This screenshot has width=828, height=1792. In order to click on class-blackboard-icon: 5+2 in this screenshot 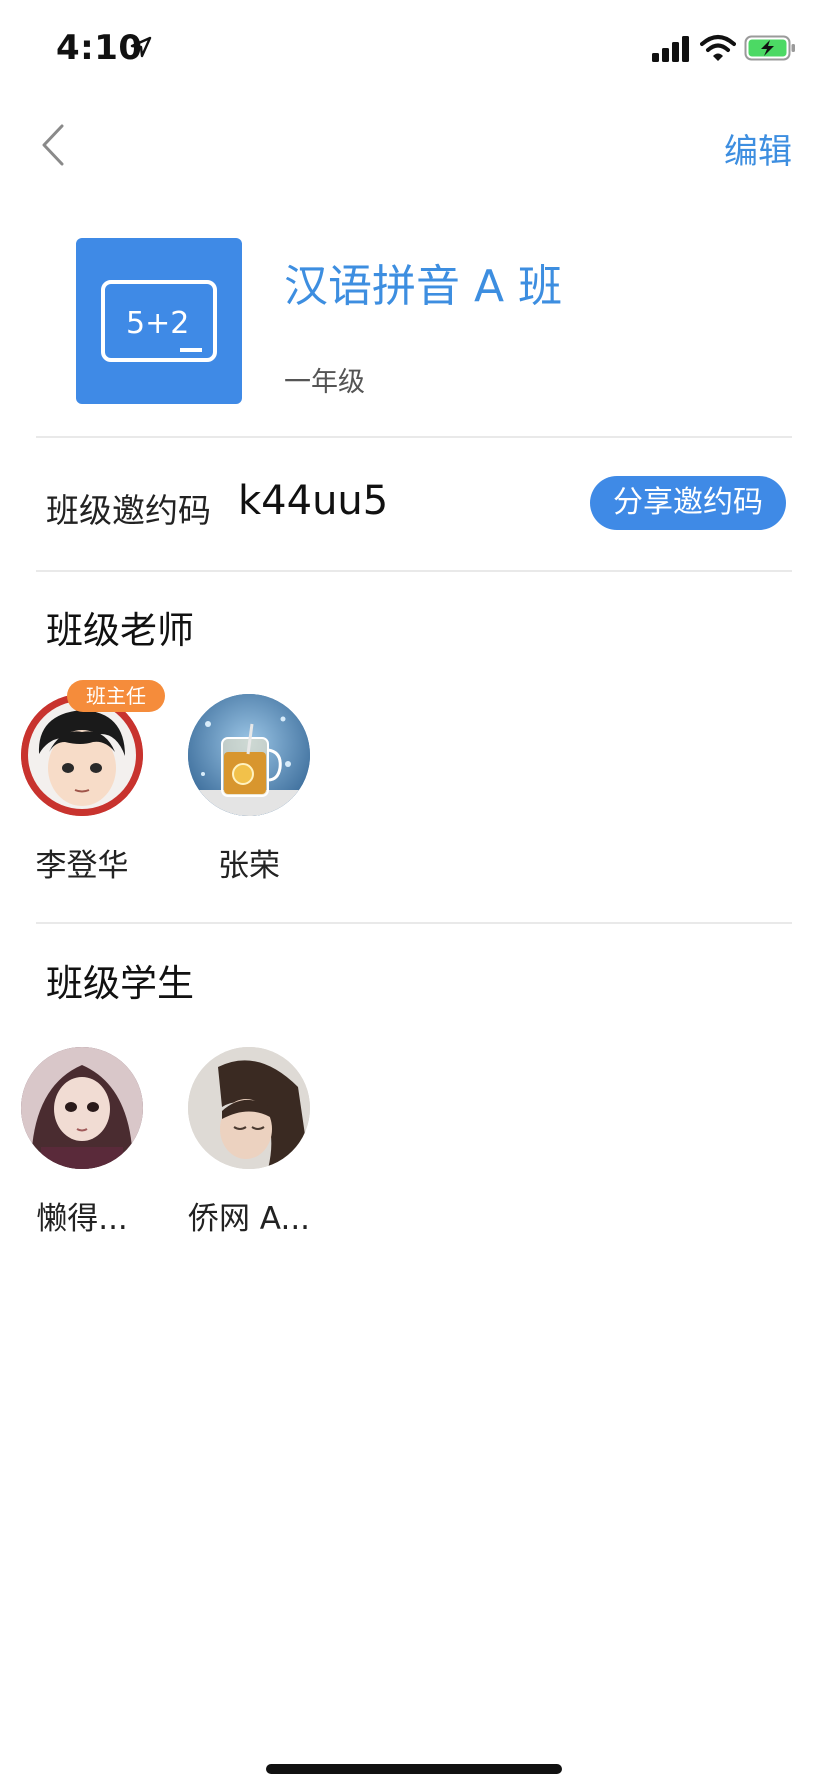, I will do `click(159, 321)`.